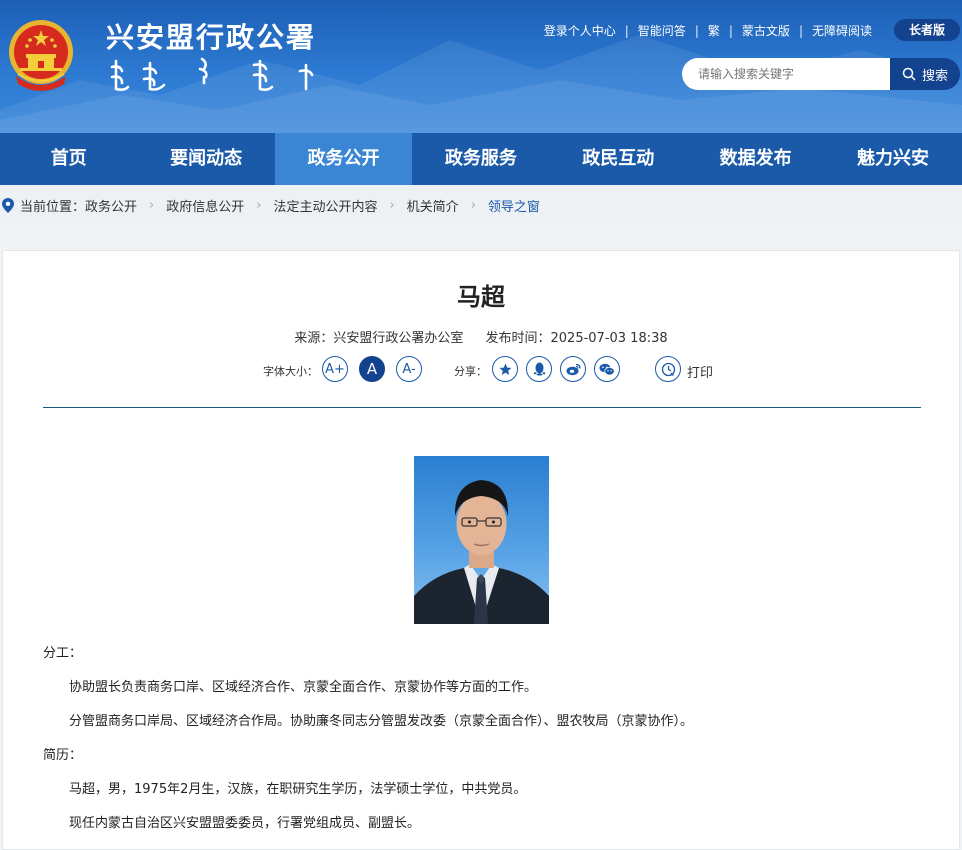 This screenshot has width=962, height=850. What do you see at coordinates (618, 159) in the screenshot?
I see `nav-interaction: 政民互动` at bounding box center [618, 159].